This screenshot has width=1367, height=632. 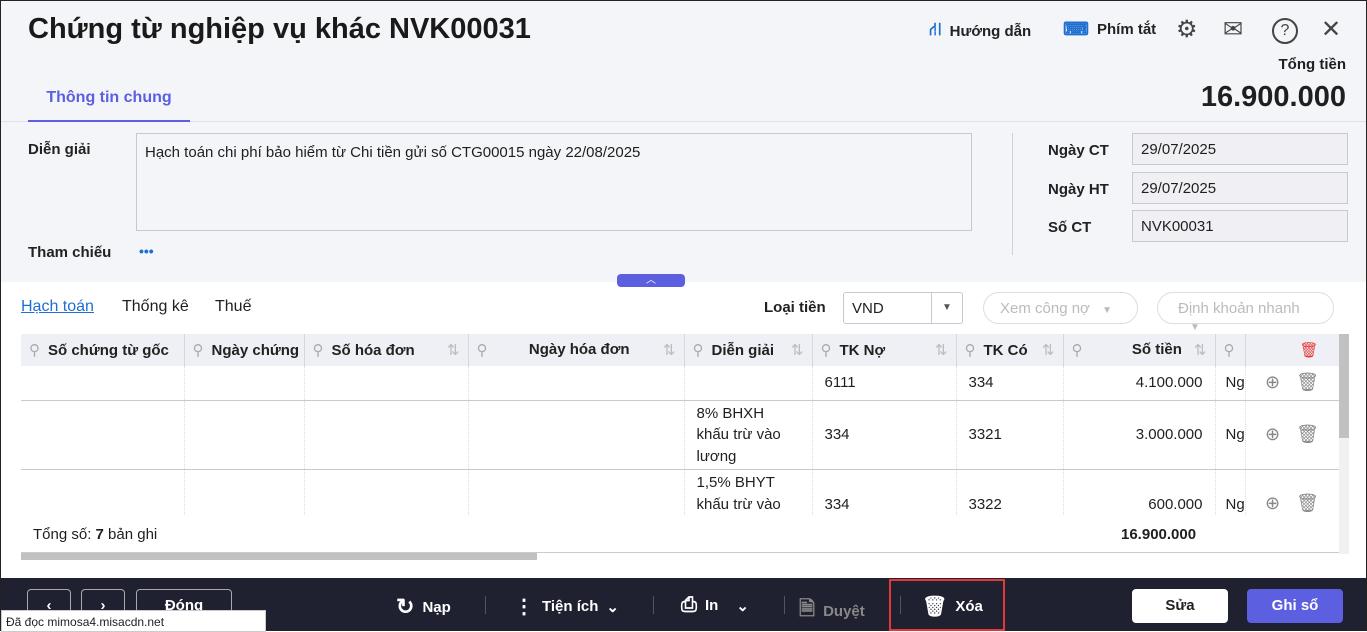 I want to click on shortcuts-button: ⌨ Phím tắt, so click(x=1109, y=29).